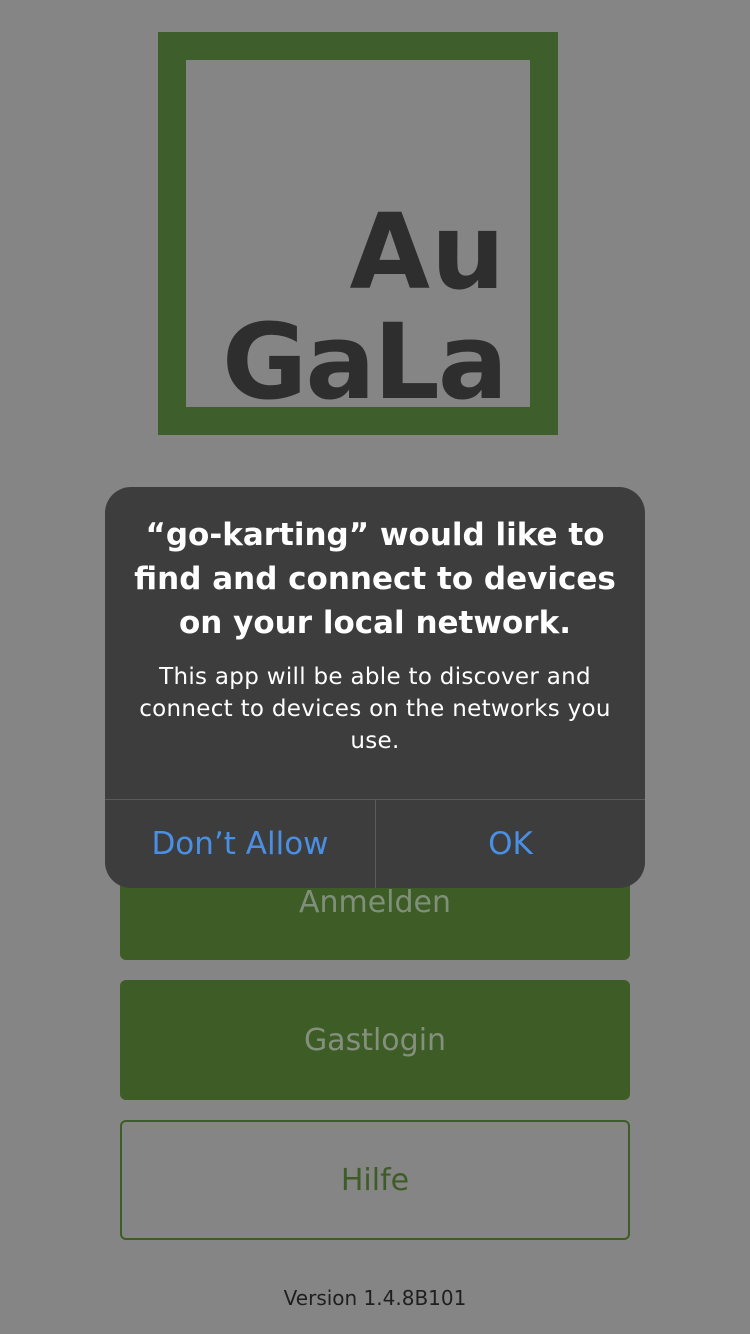 The height and width of the screenshot is (1334, 750). I want to click on version-label: Version 1.4.8B101, so click(375, 1298).